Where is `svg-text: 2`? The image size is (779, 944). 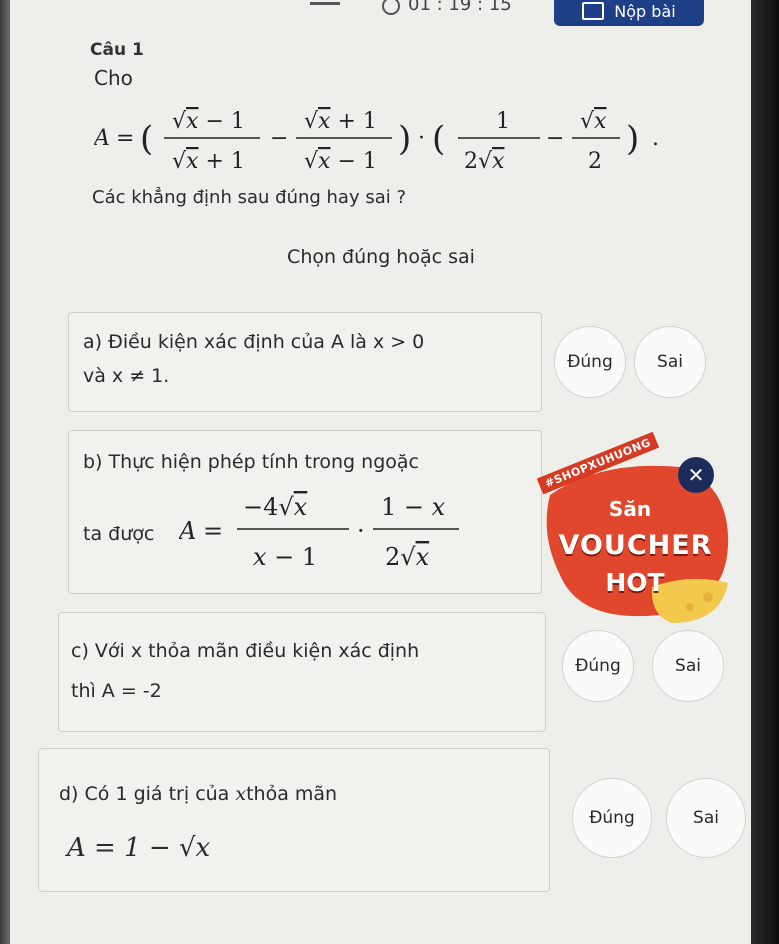
svg-text: 2 is located at coordinates (595, 161).